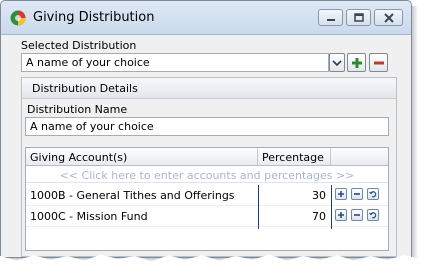  I want to click on add-distribution-button, so click(356, 62).